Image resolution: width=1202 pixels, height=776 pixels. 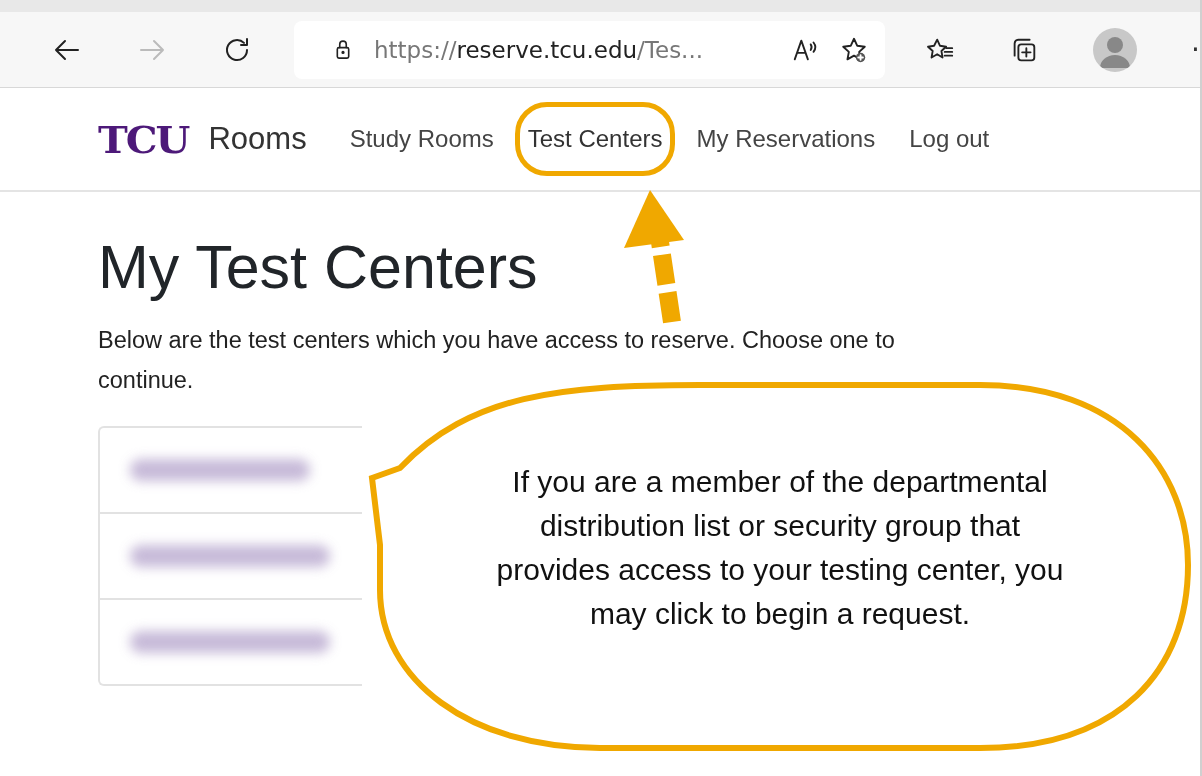 What do you see at coordinates (318, 267) in the screenshot?
I see `page-title: My Test Centers` at bounding box center [318, 267].